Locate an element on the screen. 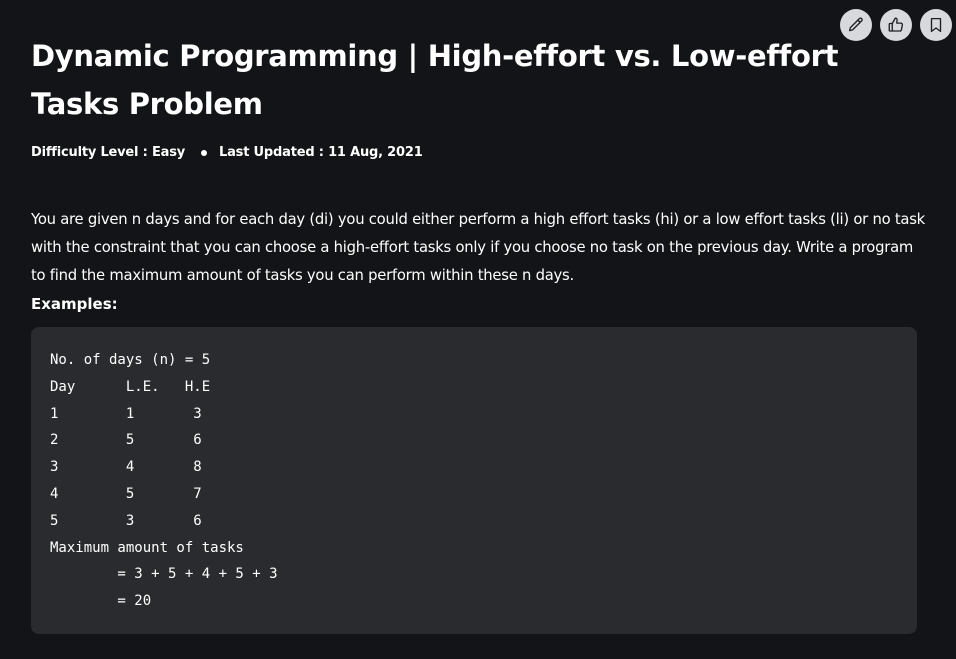 The width and height of the screenshot is (956, 659). separator-dot is located at coordinates (204, 153).